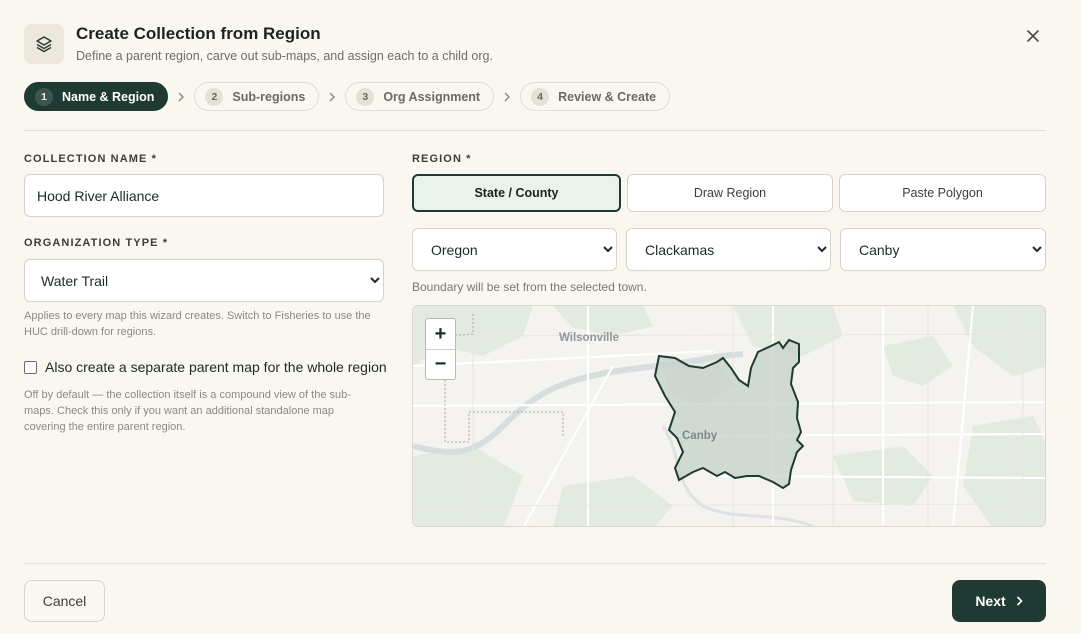  What do you see at coordinates (589, 338) in the screenshot?
I see `map-label-wilsonville: Wilsonville` at bounding box center [589, 338].